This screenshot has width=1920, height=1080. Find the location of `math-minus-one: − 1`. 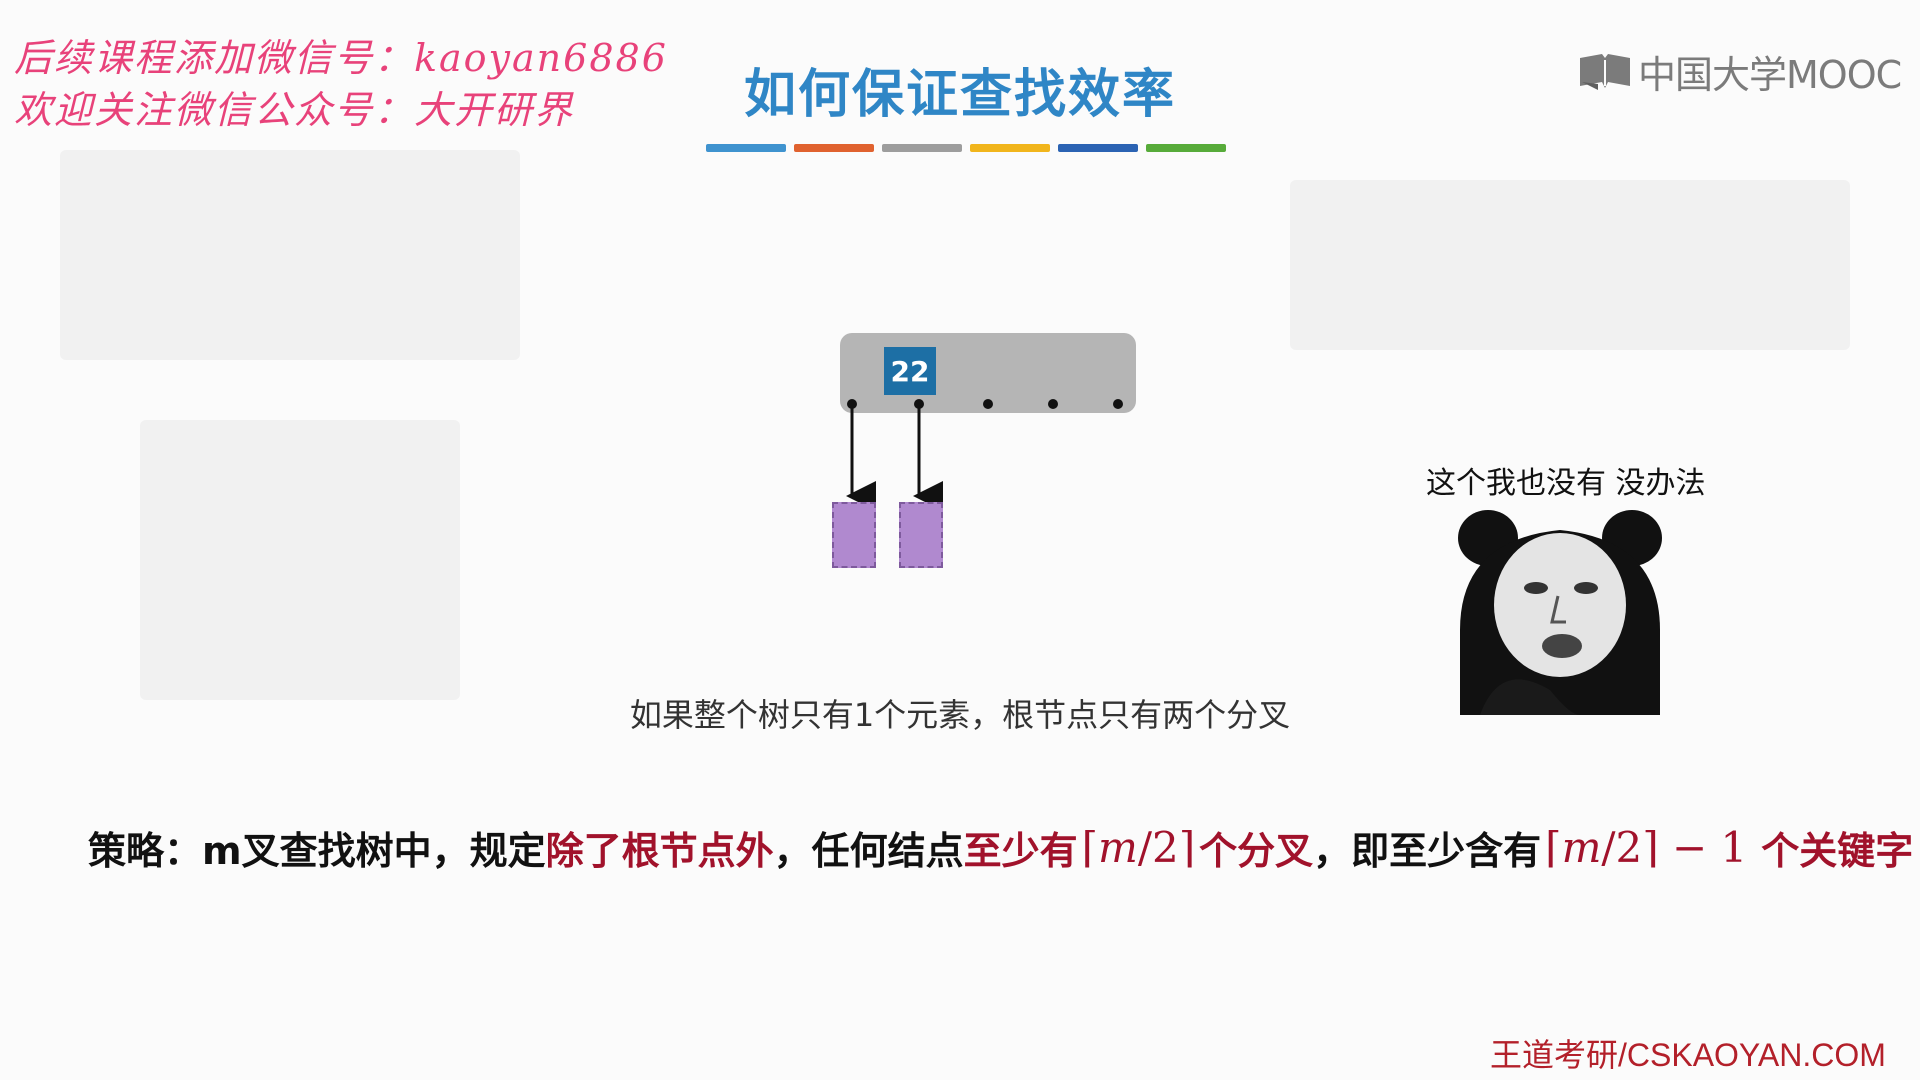

math-minus-one: − 1 is located at coordinates (1703, 847).